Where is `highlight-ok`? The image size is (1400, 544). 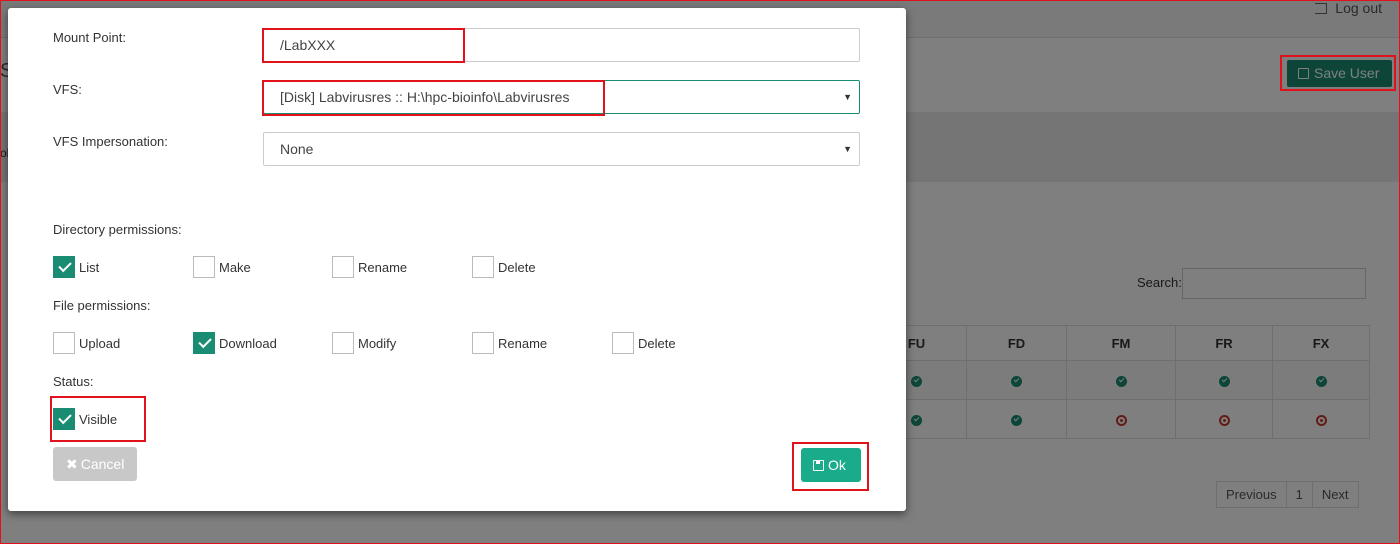
highlight-ok is located at coordinates (830, 466).